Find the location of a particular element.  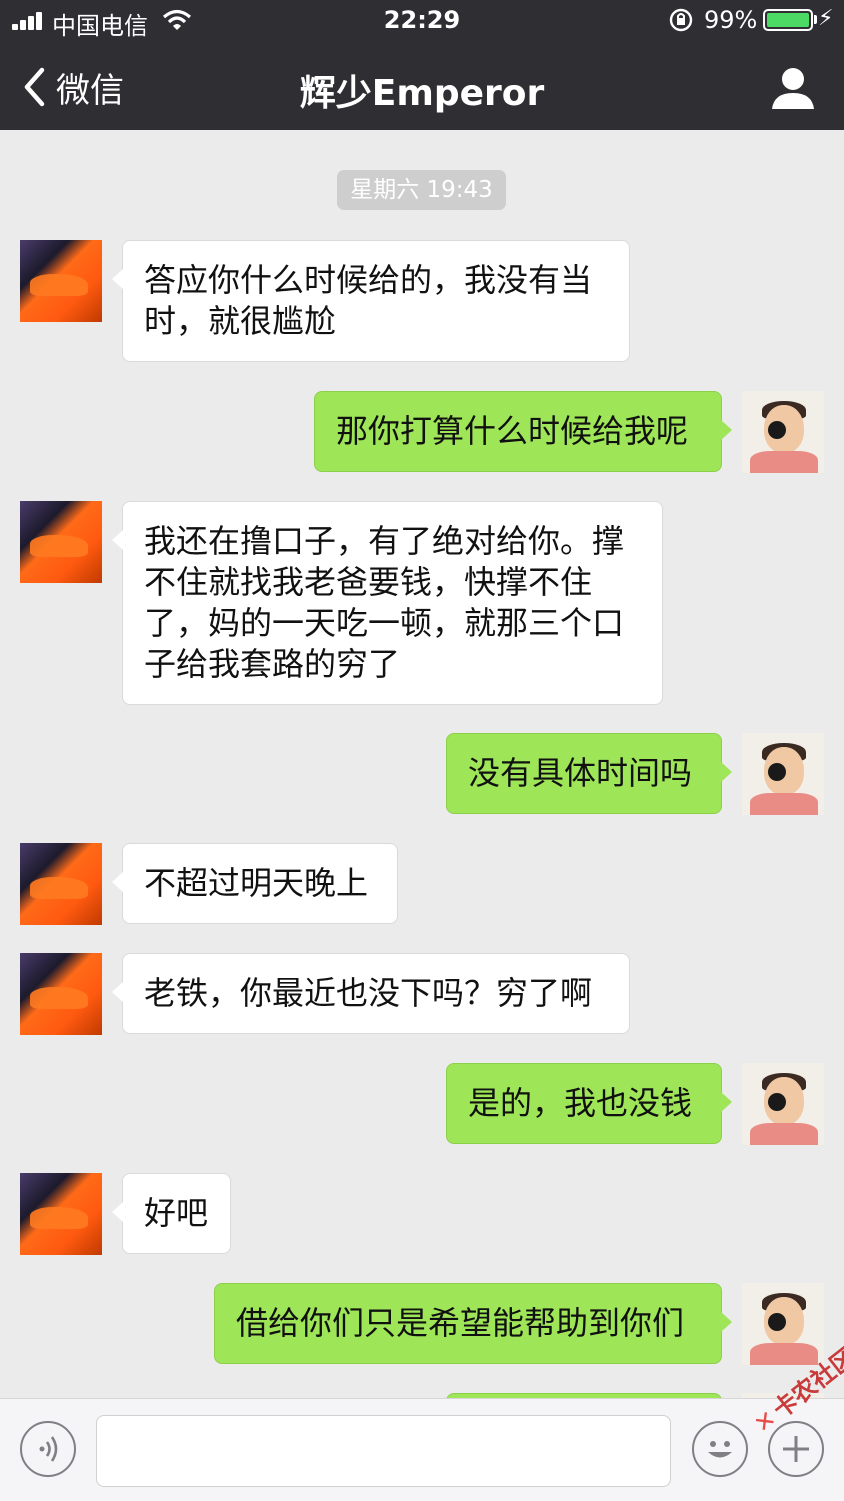

message-bubble: 答应你什么时候给的，我没有当时，就很尴尬 is located at coordinates (371, 301).